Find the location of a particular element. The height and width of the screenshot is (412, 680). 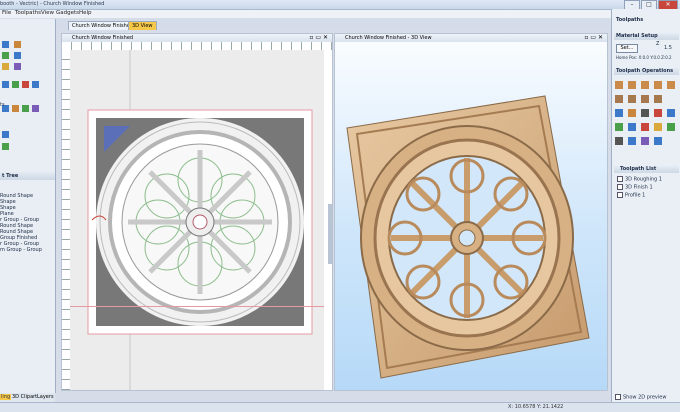

tab-modeling: ling is located at coordinates (6, 397).